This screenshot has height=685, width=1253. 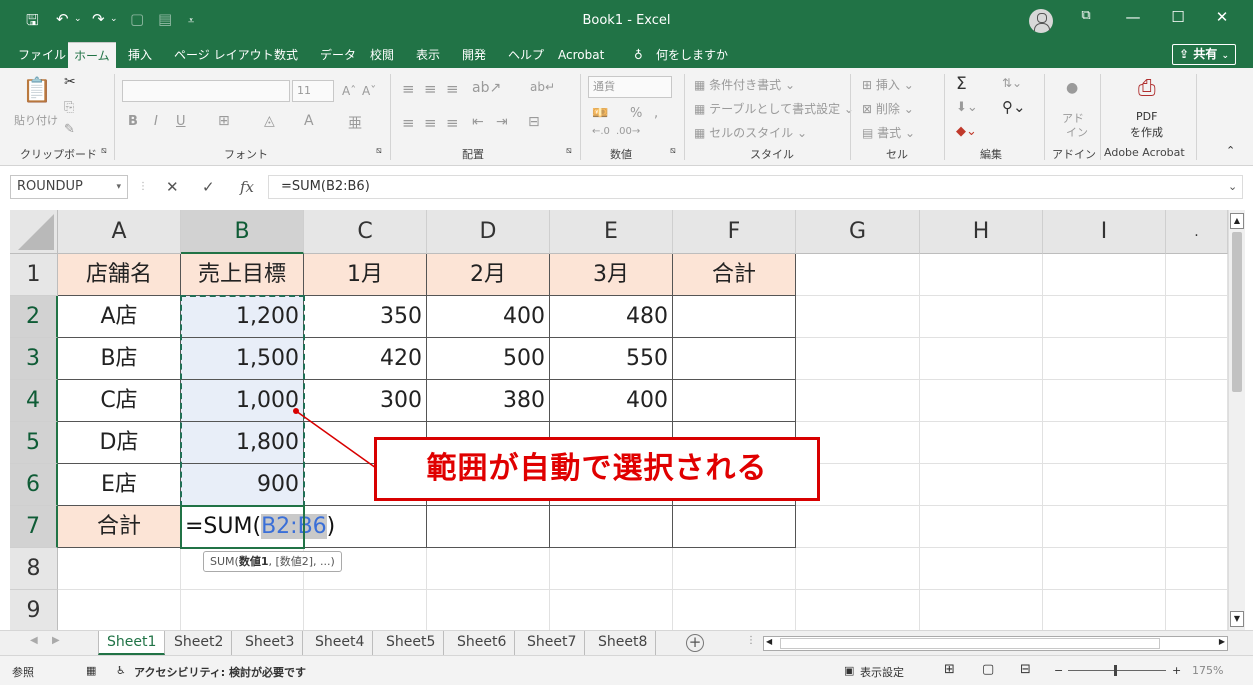 What do you see at coordinates (242, 443) in the screenshot?
I see `cell-b5: 1,800` at bounding box center [242, 443].